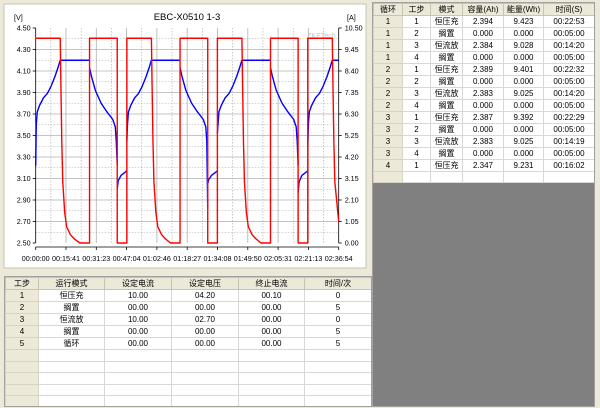 The height and width of the screenshot is (408, 600). What do you see at coordinates (388, 9) in the screenshot?
I see `column-header: 循环` at bounding box center [388, 9].